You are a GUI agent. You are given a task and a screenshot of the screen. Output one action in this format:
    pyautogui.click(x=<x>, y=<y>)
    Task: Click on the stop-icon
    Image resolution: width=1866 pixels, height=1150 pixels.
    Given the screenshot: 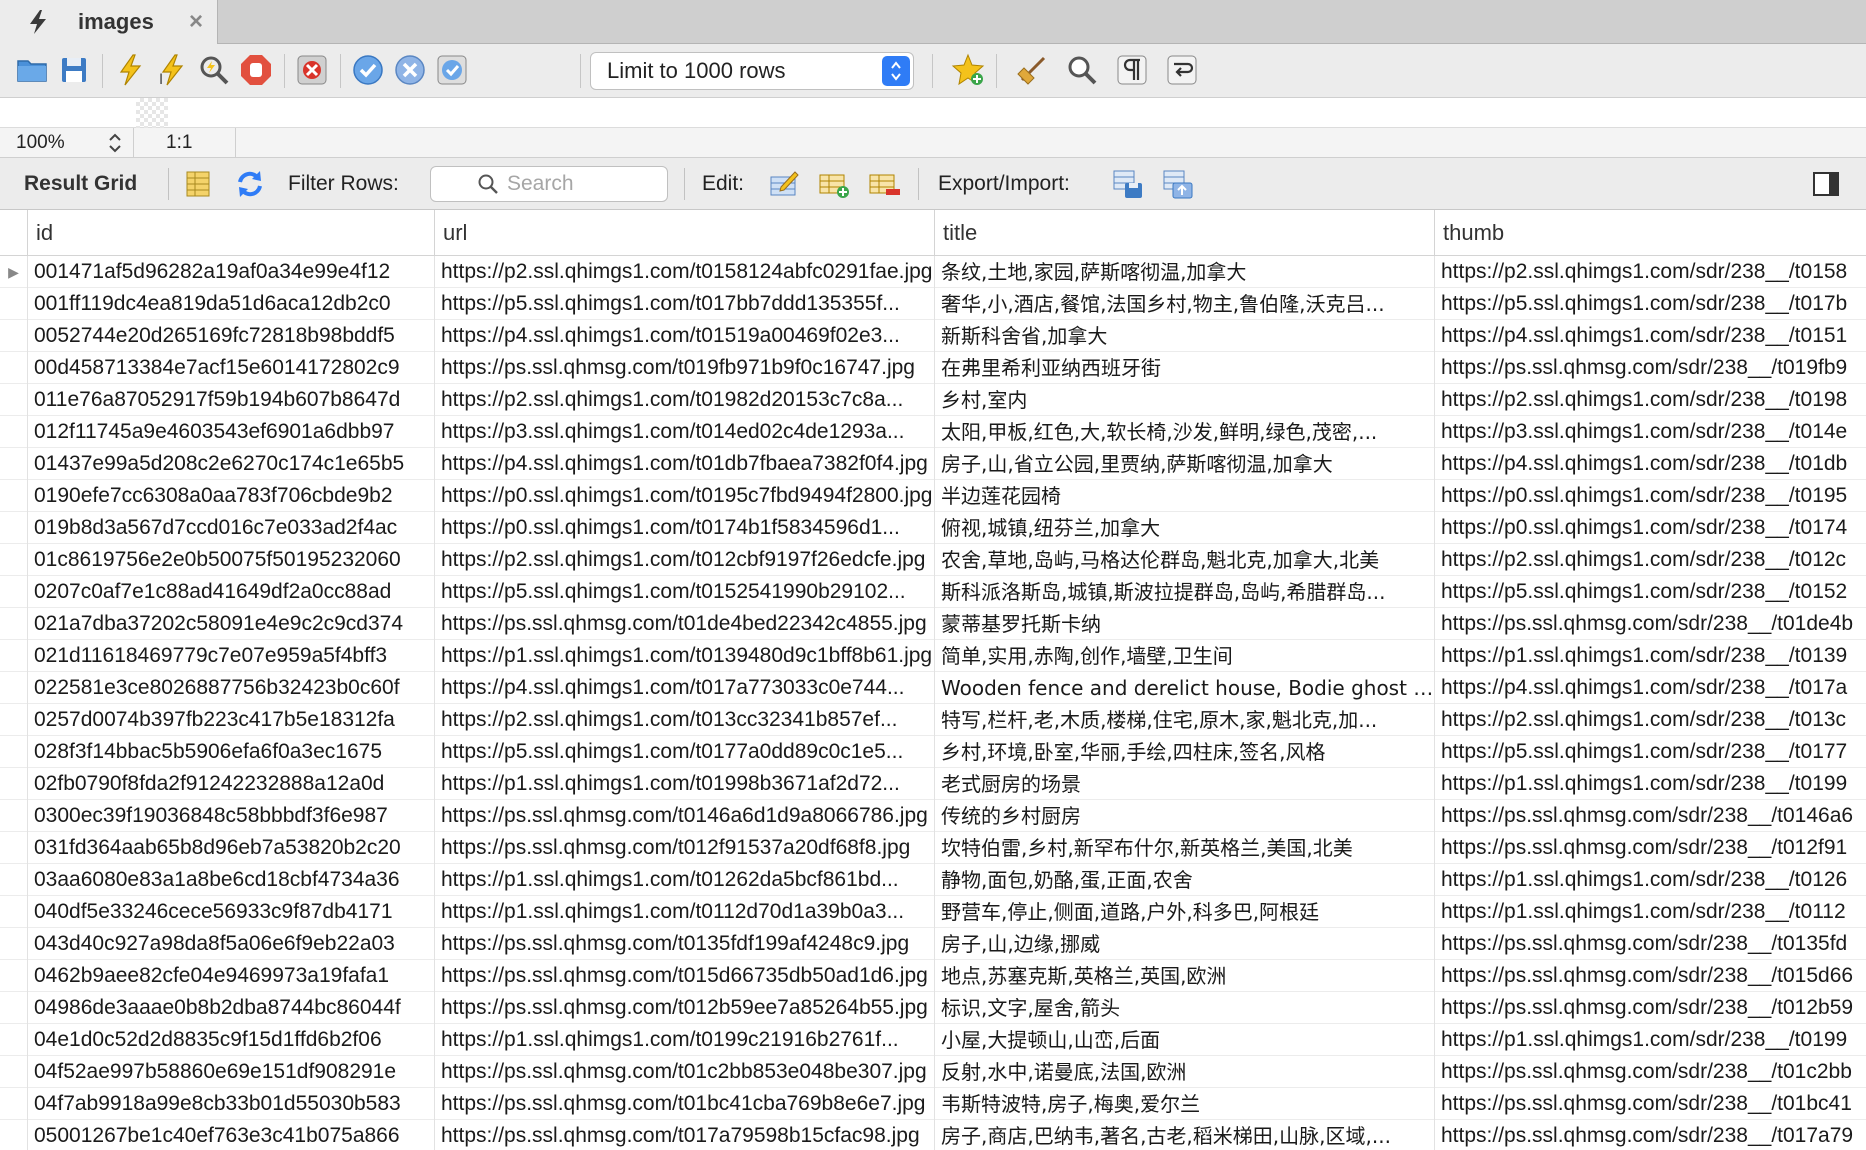 What is the action you would take?
    pyautogui.click(x=256, y=70)
    